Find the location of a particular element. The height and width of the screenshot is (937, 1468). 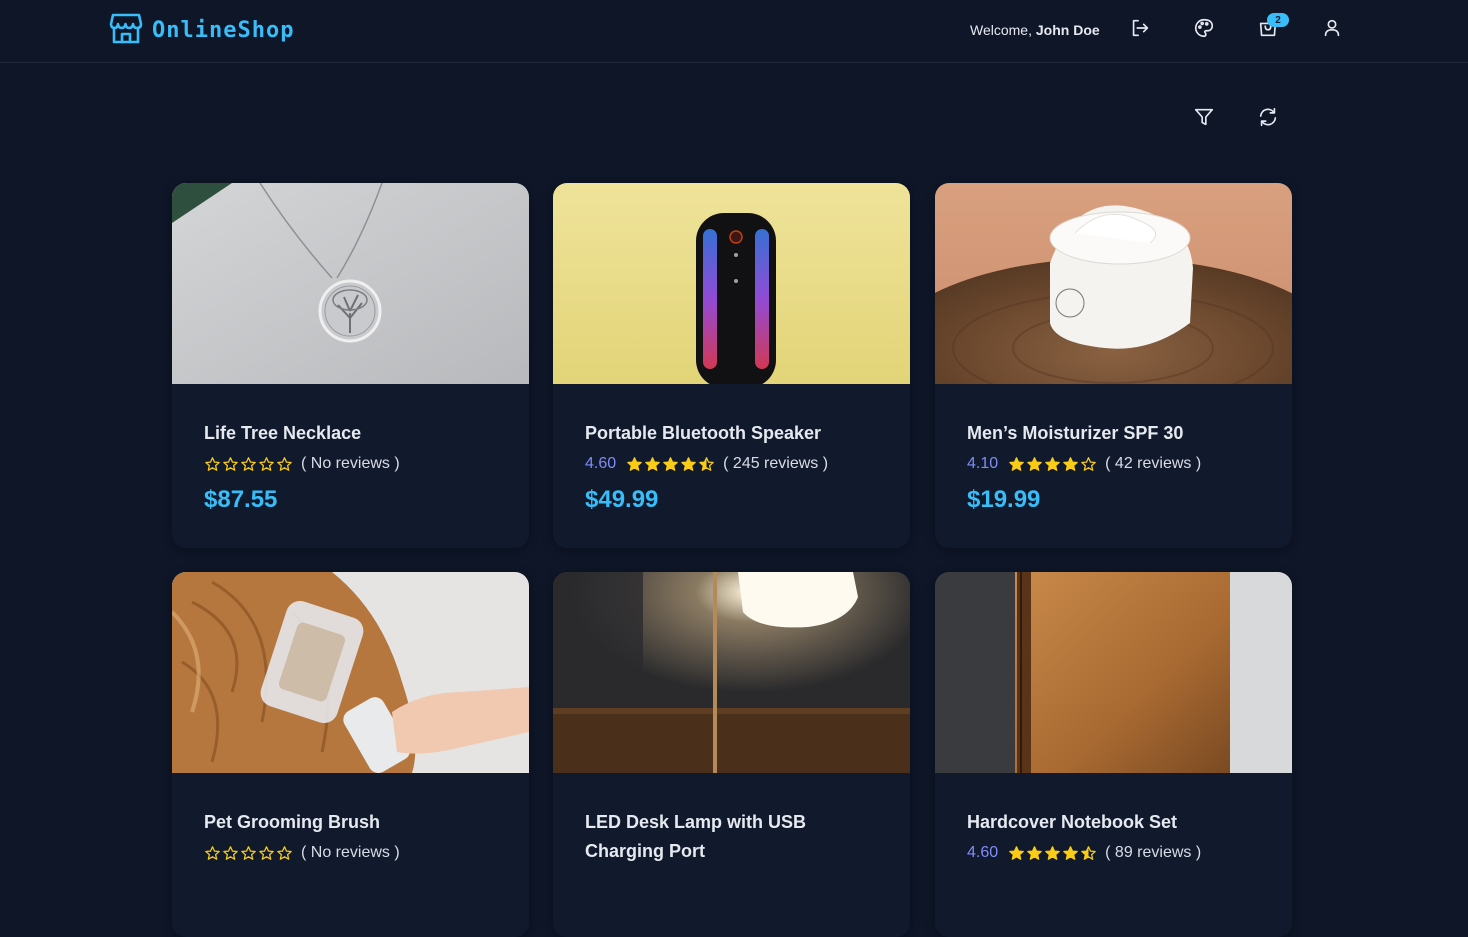

product-title: Pet Grooming Brush is located at coordinates (356, 822).